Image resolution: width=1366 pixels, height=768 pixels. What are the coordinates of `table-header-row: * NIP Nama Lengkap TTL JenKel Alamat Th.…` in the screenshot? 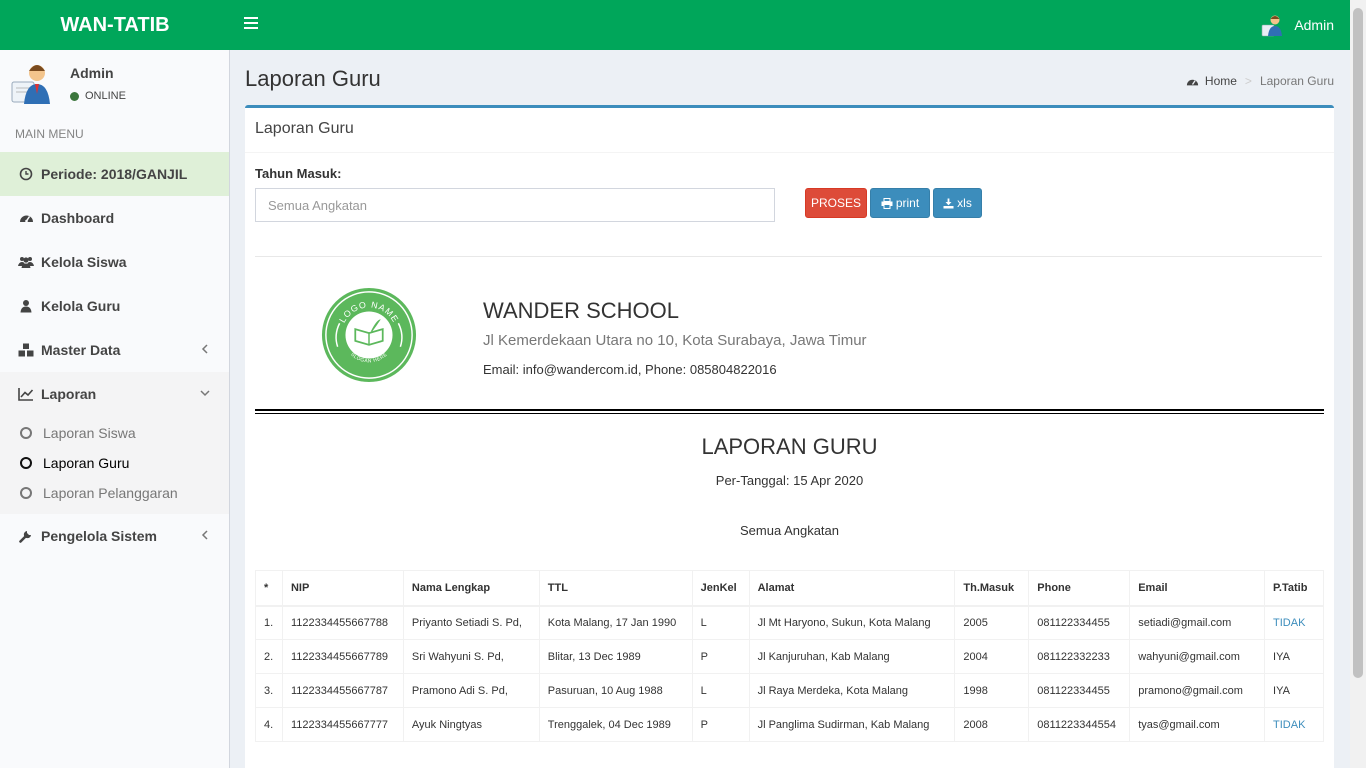 It's located at (789, 588).